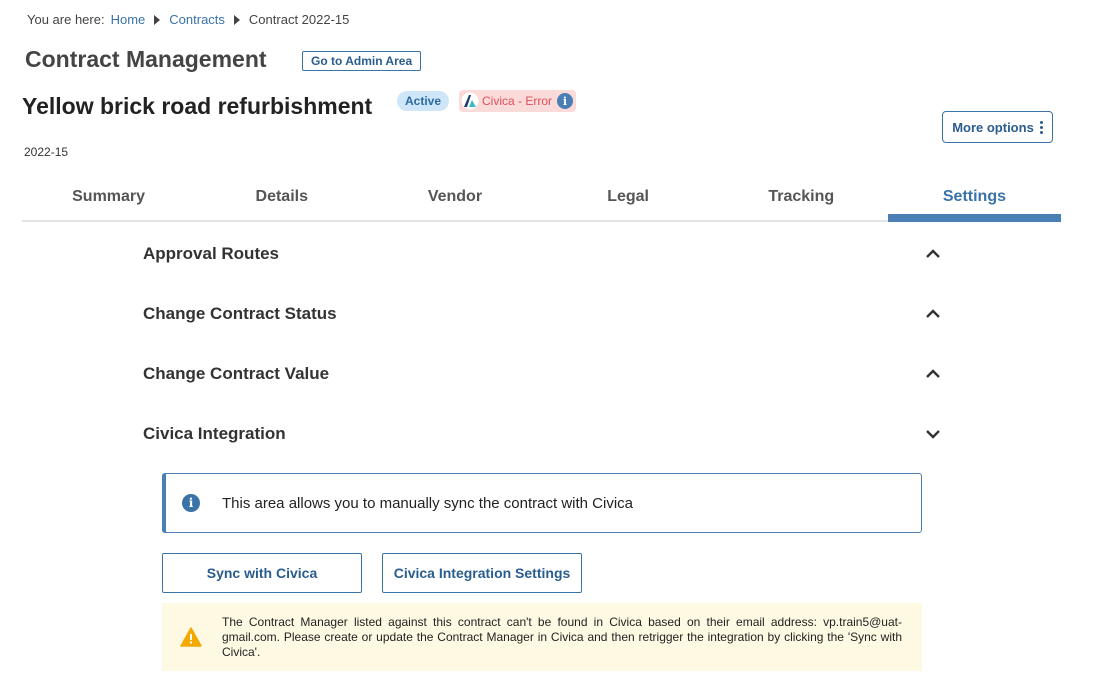 The image size is (1101, 692). I want to click on status-badge: Active, so click(423, 101).